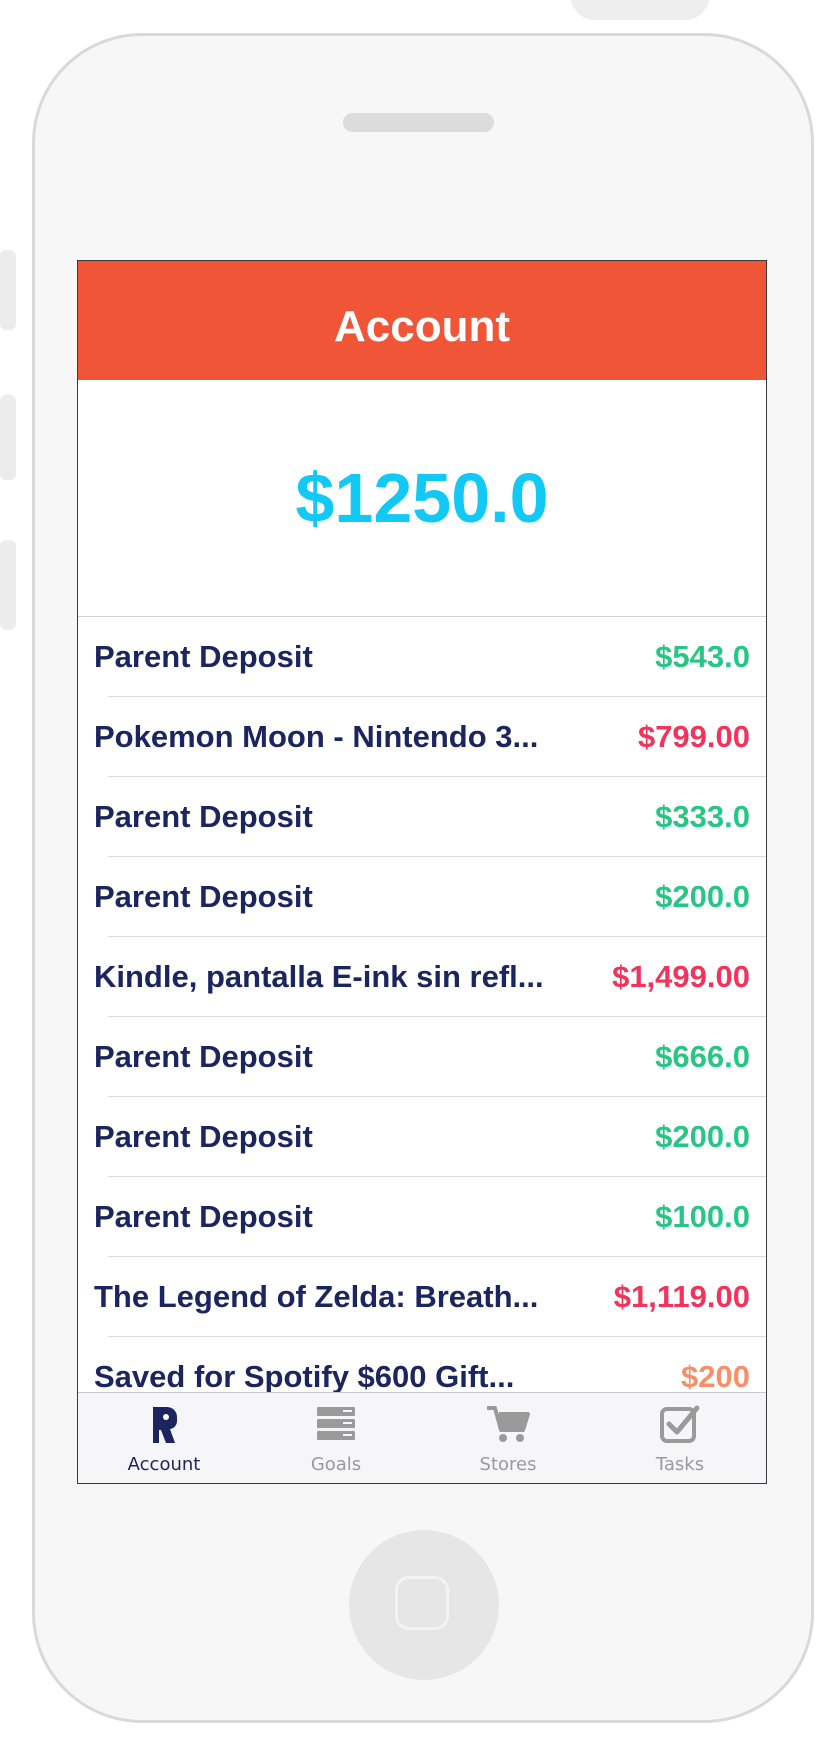 The height and width of the screenshot is (1740, 830). Describe the element at coordinates (680, 1464) in the screenshot. I see `tab-tasks-label: Tasks` at that location.